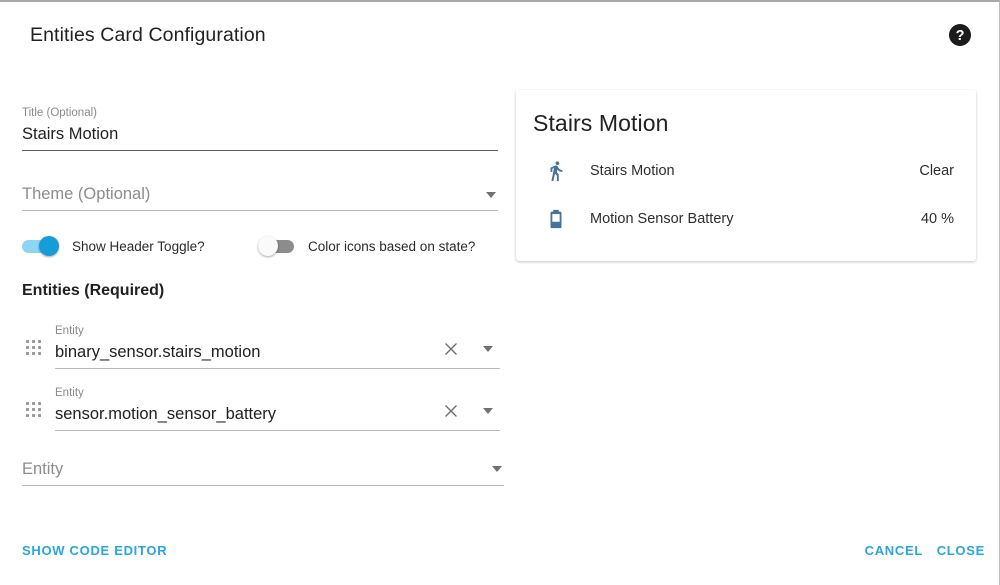 This screenshot has height=585, width=1000. Describe the element at coordinates (894, 550) in the screenshot. I see `cancel-button: CANCEL` at that location.